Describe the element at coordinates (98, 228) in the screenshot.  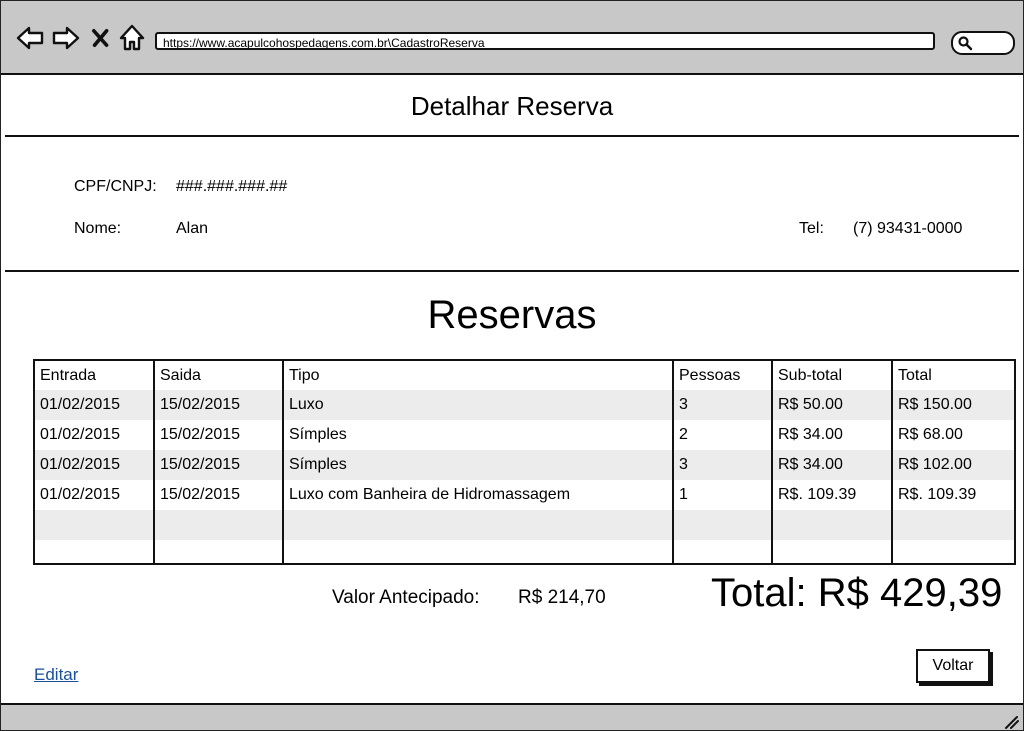
I see `name-label: Nome:` at that location.